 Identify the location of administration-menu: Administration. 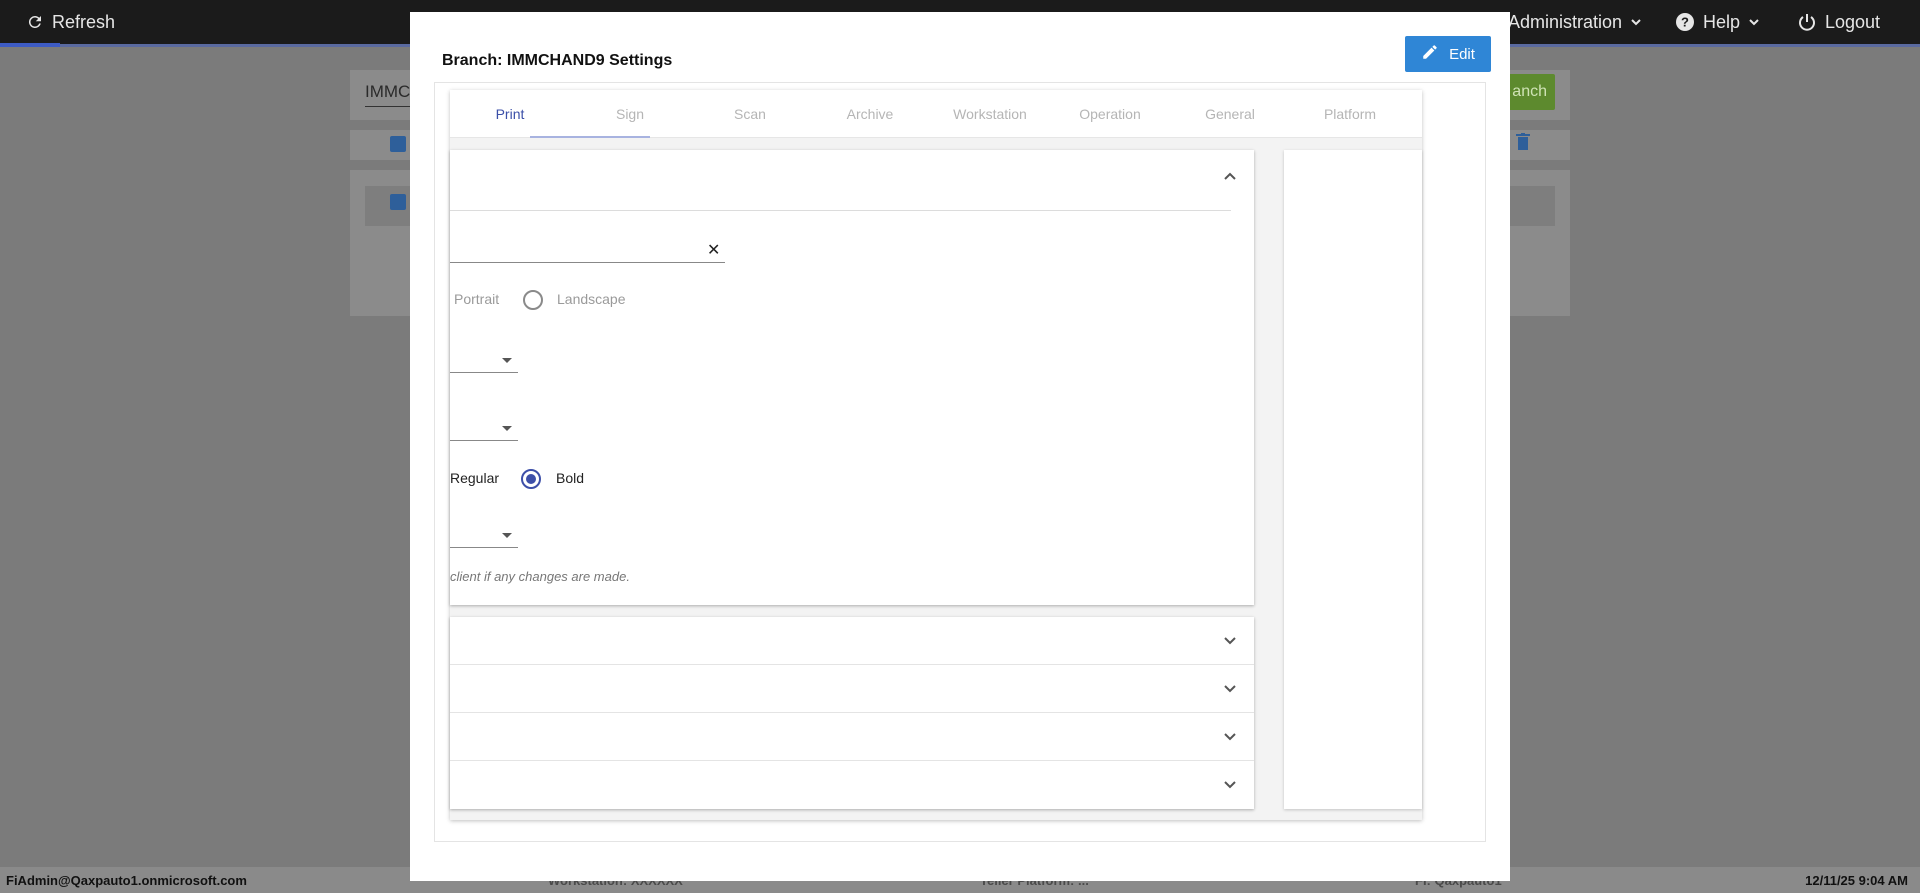
(1575, 22).